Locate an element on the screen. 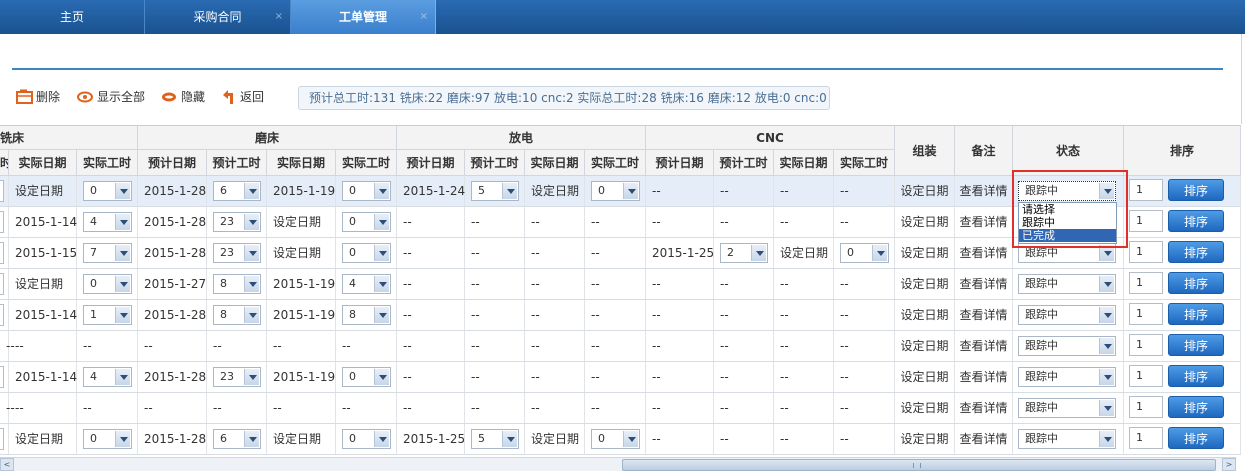 The width and height of the screenshot is (1245, 475). horizontal-scrollbar: < > is located at coordinates (618, 464).